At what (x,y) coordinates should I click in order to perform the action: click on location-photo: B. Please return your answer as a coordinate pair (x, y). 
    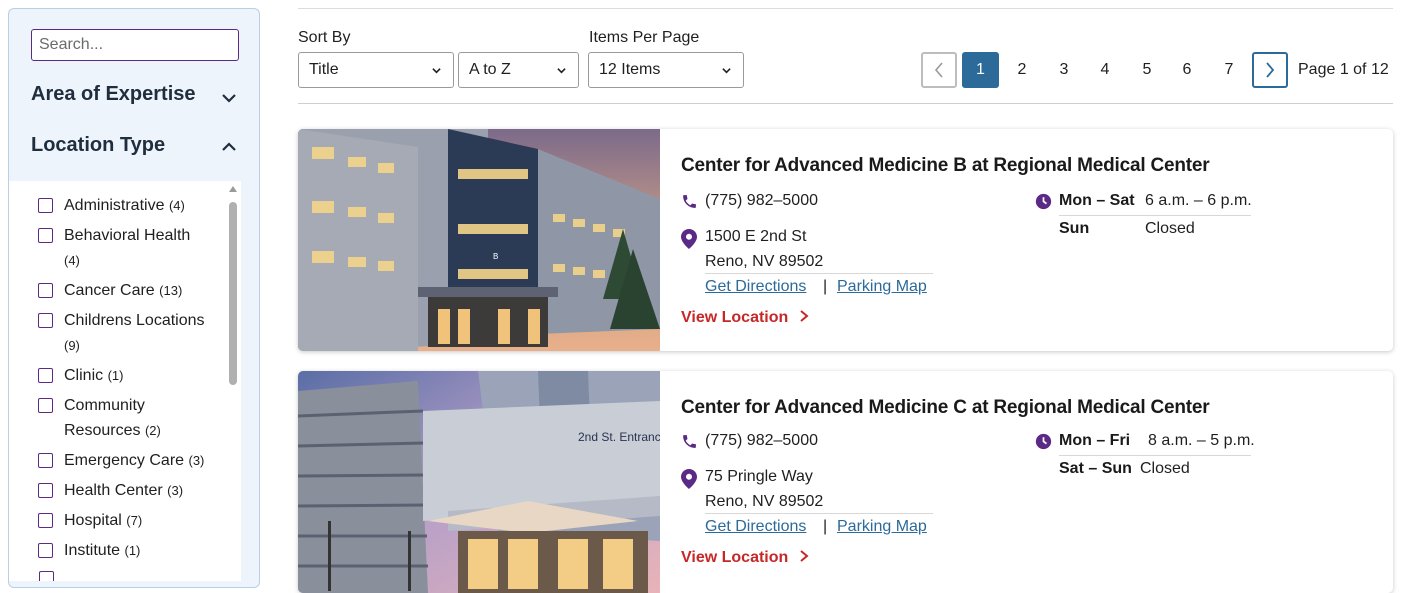
    Looking at the image, I should click on (479, 240).